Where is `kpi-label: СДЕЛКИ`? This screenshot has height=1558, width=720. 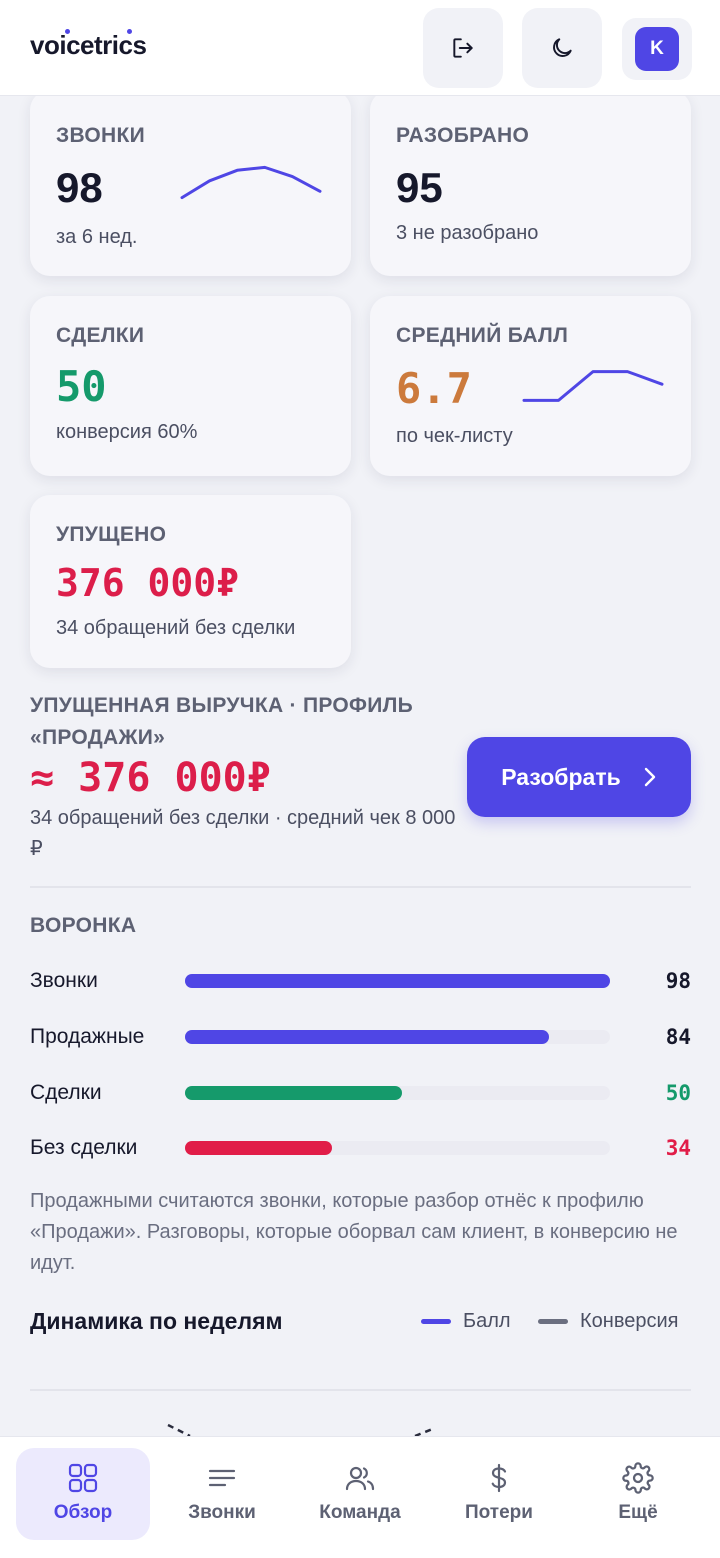 kpi-label: СДЕЛКИ is located at coordinates (100, 335).